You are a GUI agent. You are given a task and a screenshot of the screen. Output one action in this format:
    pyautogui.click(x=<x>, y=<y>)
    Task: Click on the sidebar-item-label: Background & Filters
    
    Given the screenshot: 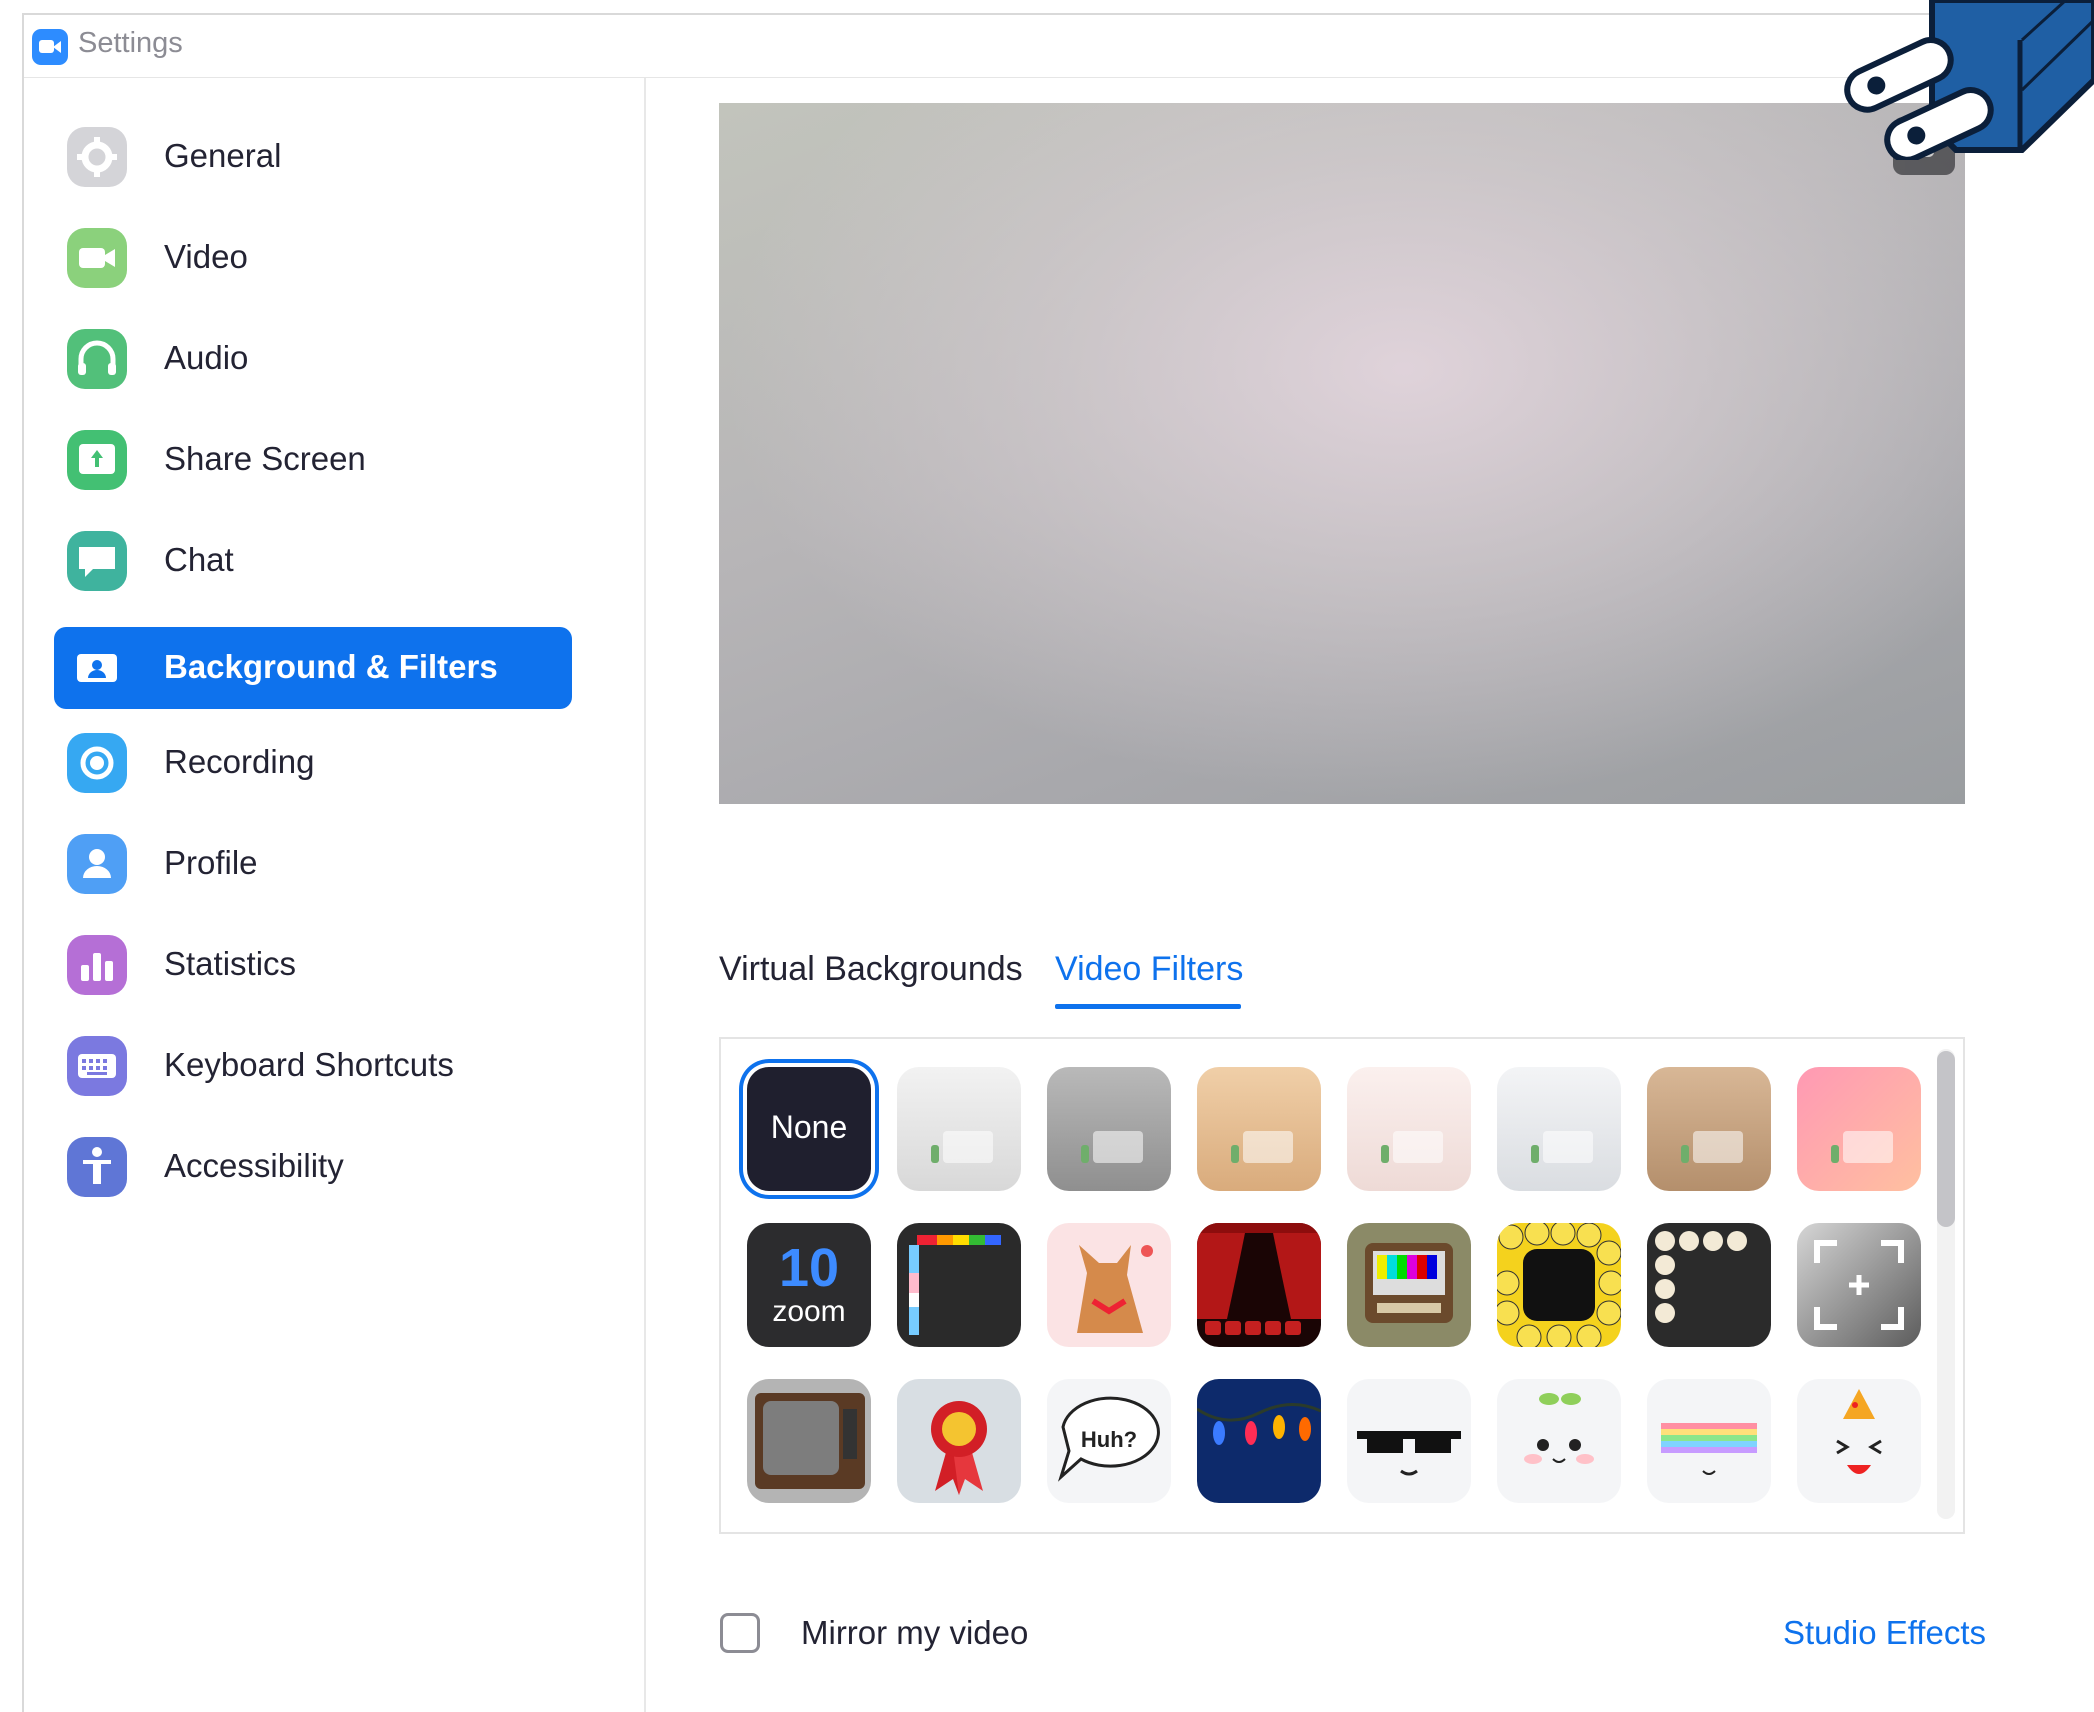 What is the action you would take?
    pyautogui.click(x=331, y=666)
    